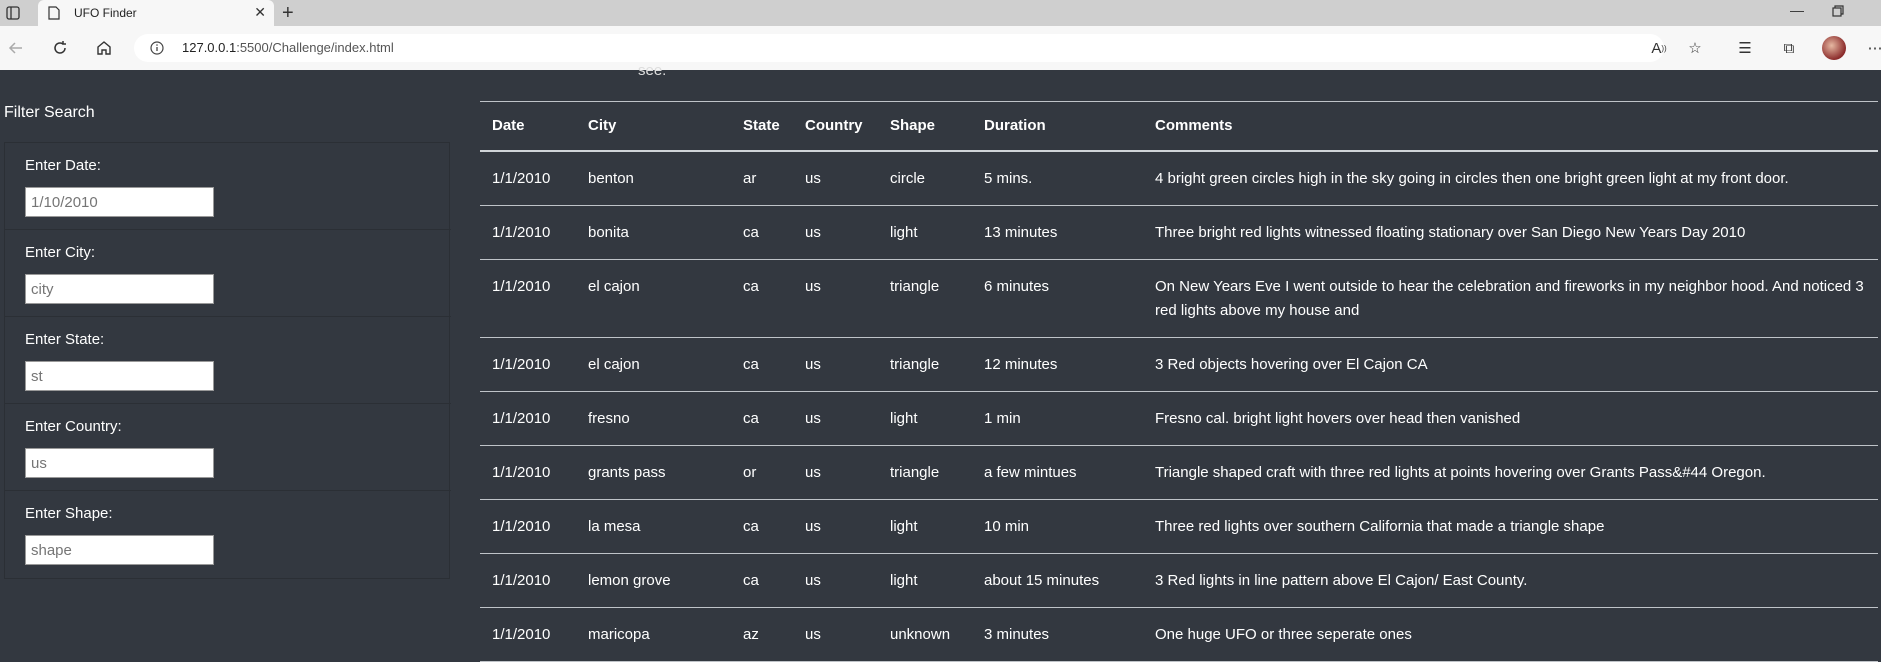 This screenshot has width=1881, height=662. What do you see at coordinates (925, 634) in the screenshot?
I see `cell-shape: unknown` at bounding box center [925, 634].